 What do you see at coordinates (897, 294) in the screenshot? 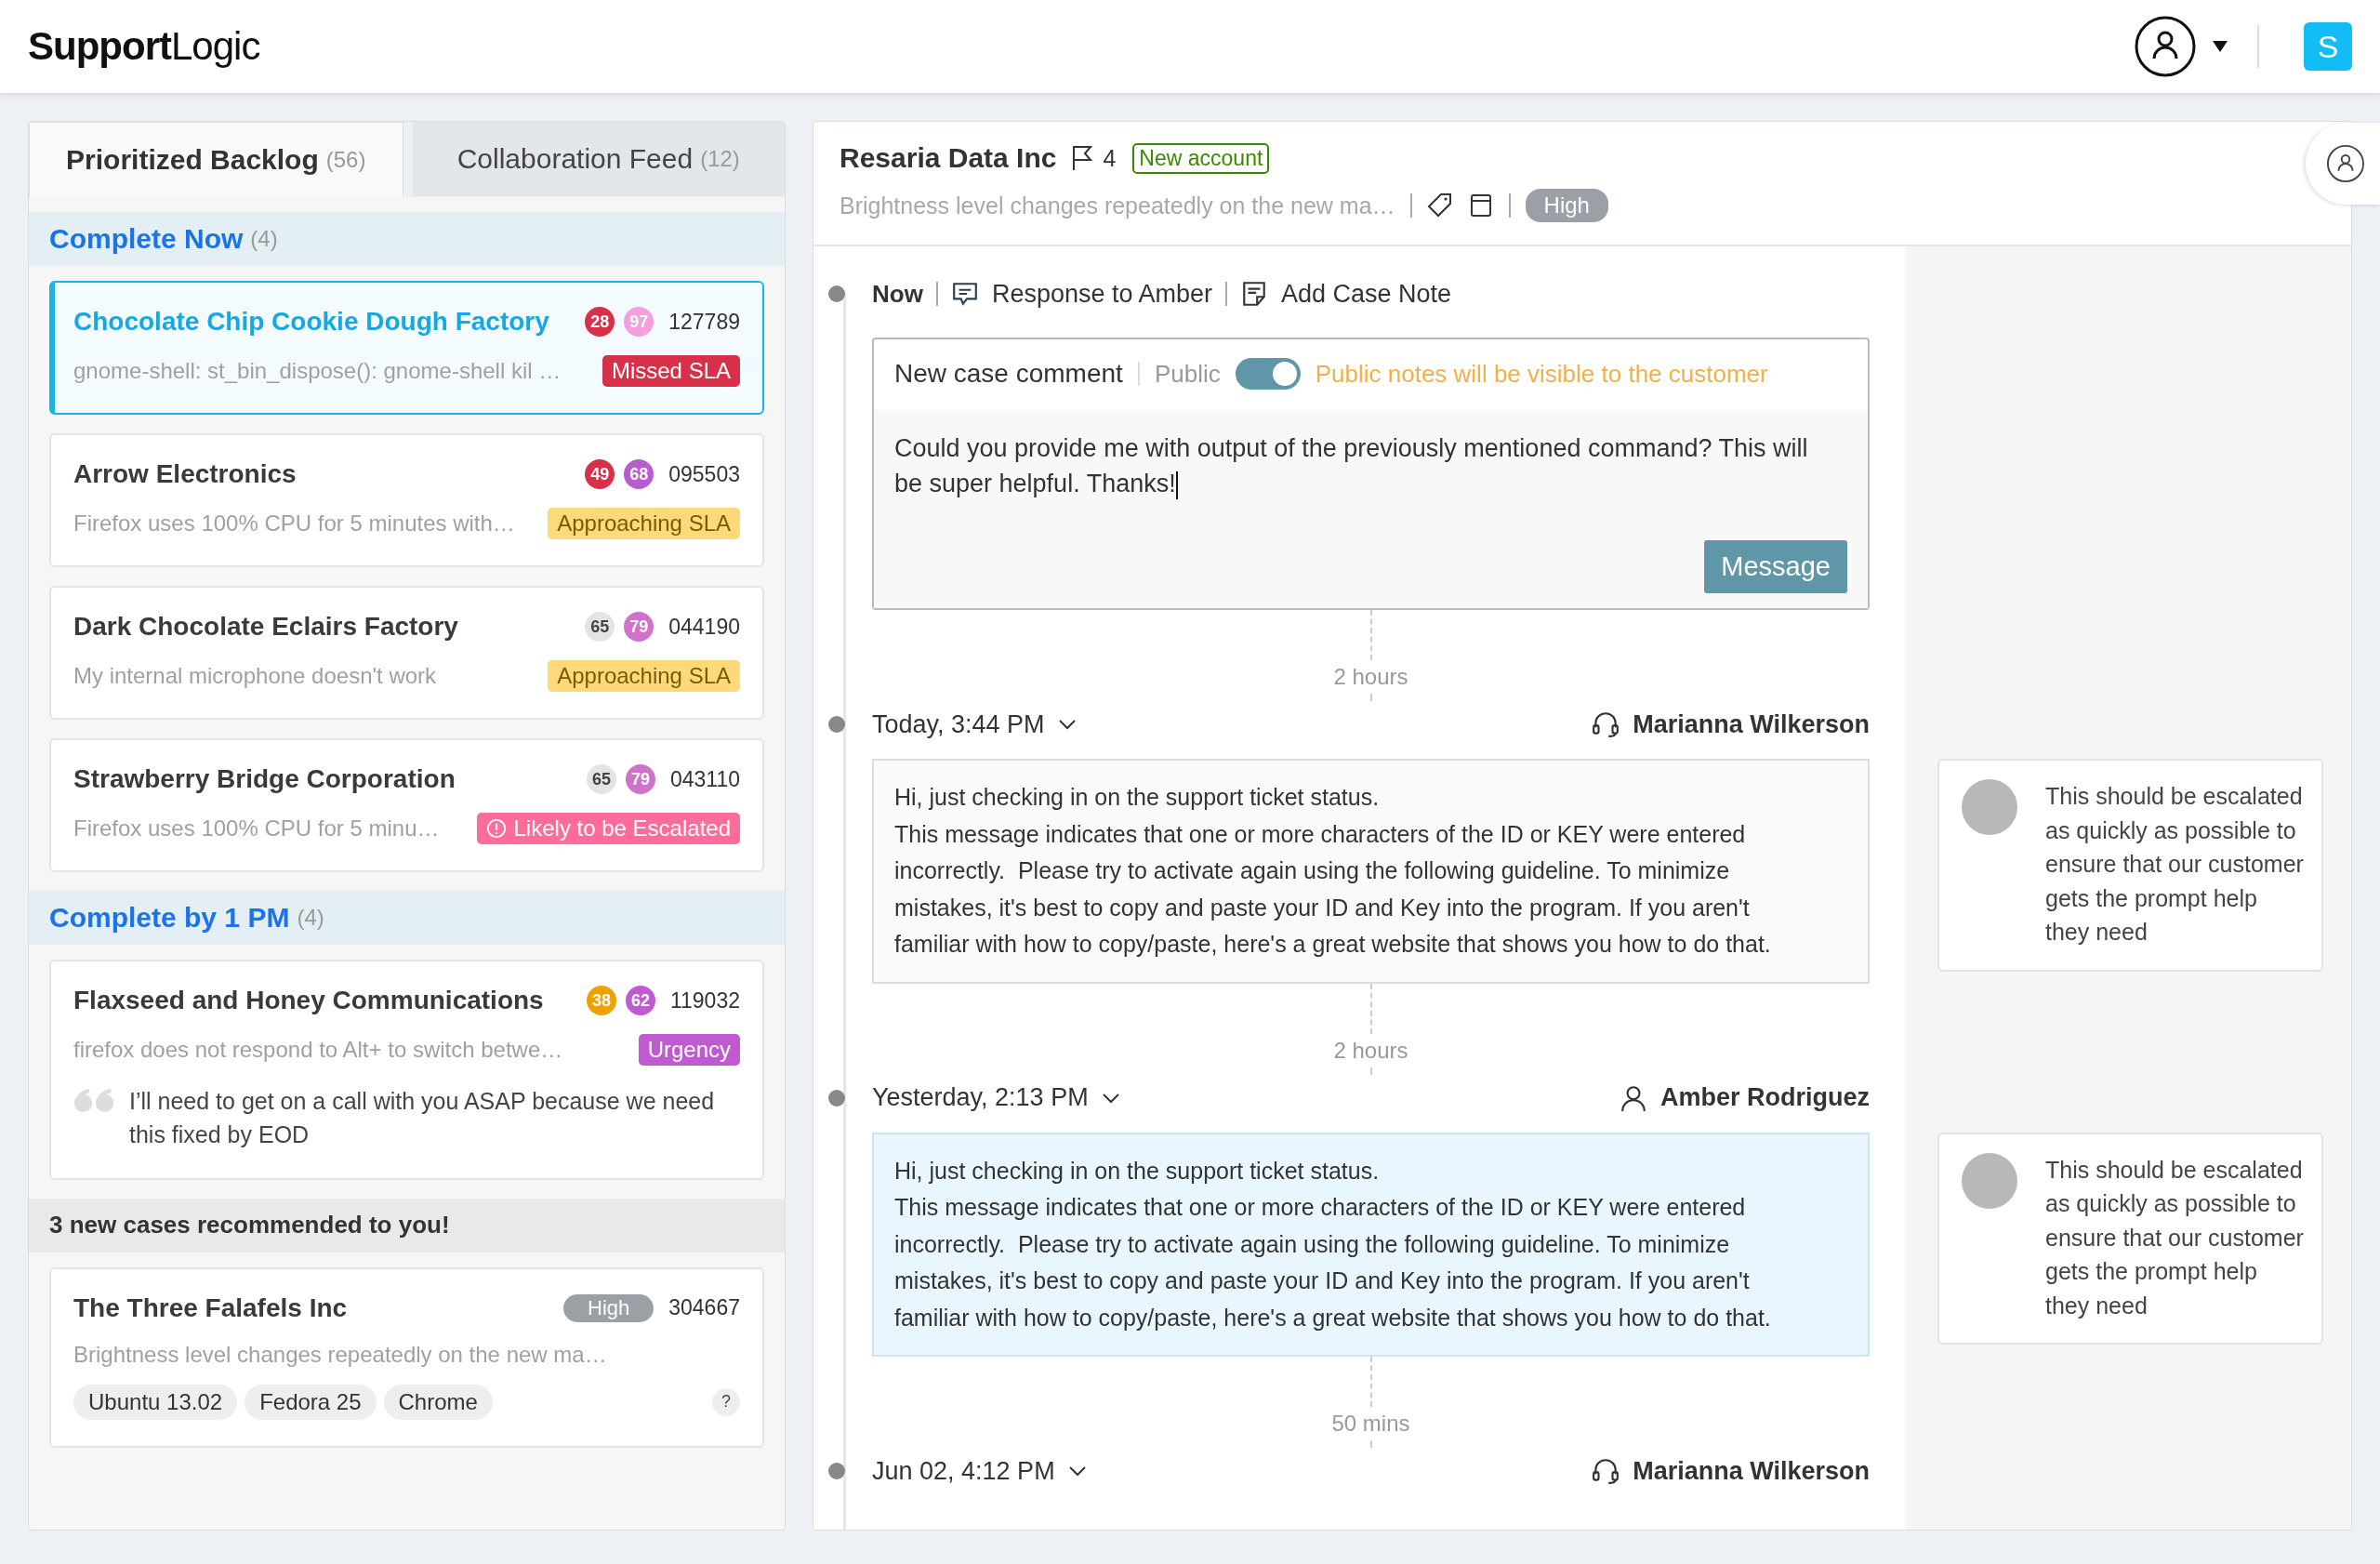
I see `now-label: Now` at bounding box center [897, 294].